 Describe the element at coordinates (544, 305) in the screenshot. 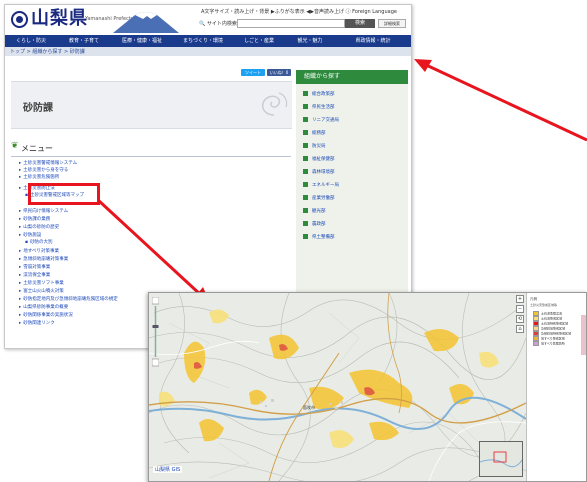

I see `legend-subtitle: 土砂災害警戒区域等` at that location.